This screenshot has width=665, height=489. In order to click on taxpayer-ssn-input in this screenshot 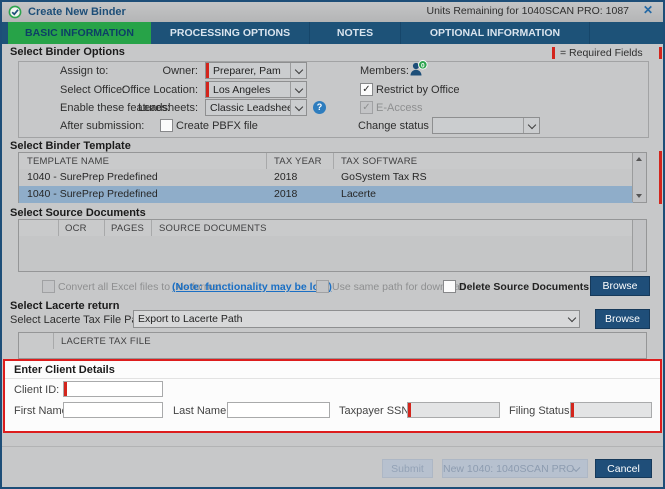, I will do `click(455, 410)`.